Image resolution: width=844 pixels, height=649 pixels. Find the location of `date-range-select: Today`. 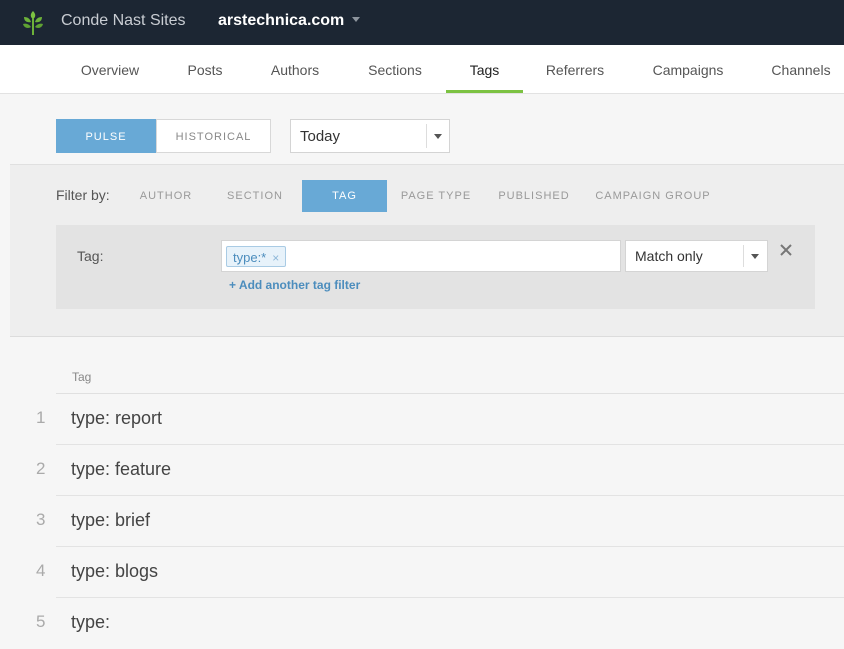

date-range-select: Today is located at coordinates (370, 136).